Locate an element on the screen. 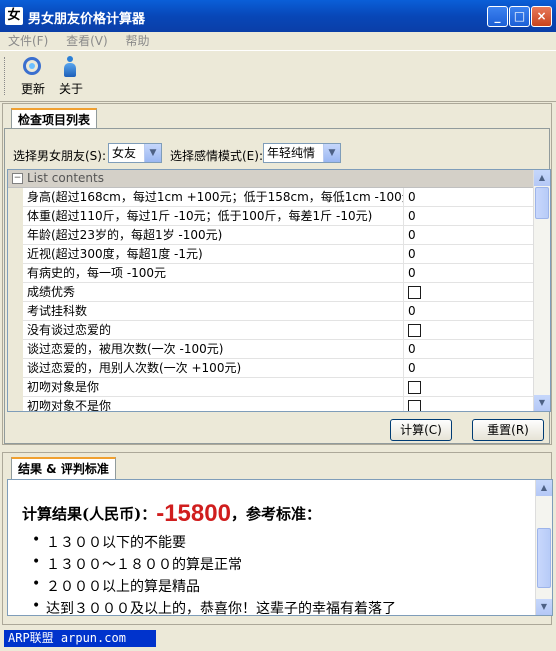  list-item: 没有谈过恋爱的 is located at coordinates (271, 330).